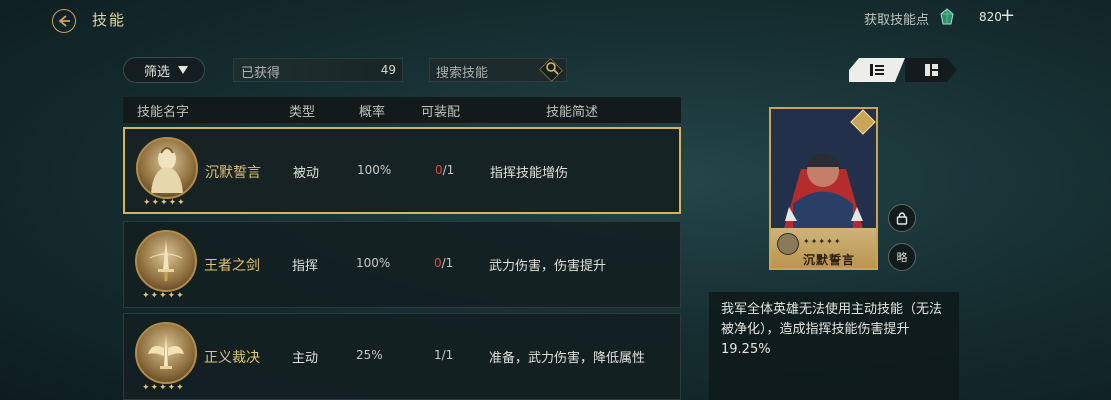  I want to click on back-button, so click(64, 21).